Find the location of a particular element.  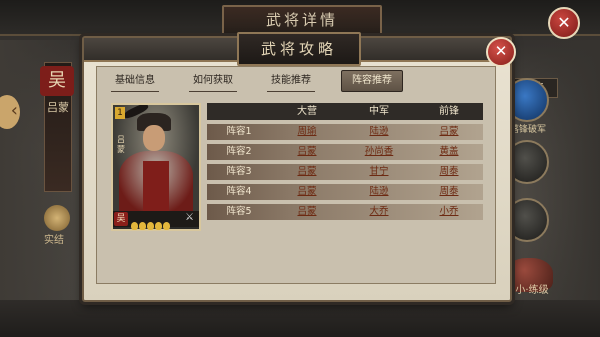

table-row: 阵容1 周瑜 陆逊 吕蒙 is located at coordinates (345, 132).